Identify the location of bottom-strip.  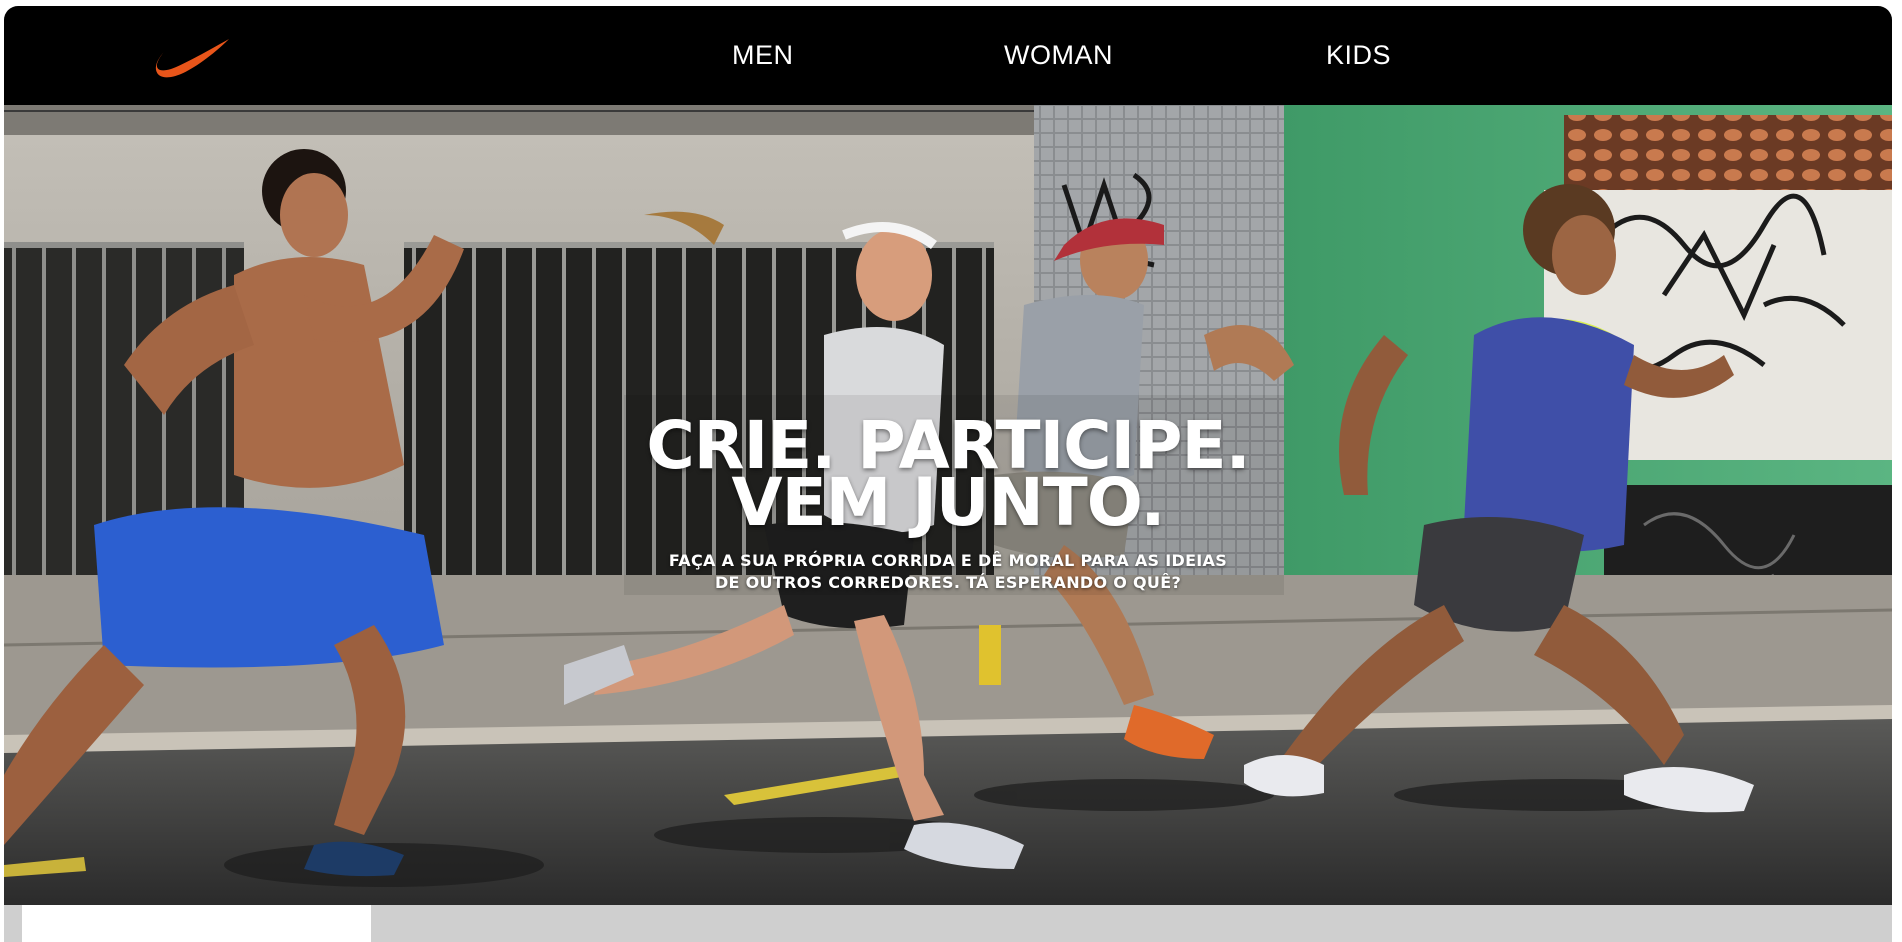
(948, 923).